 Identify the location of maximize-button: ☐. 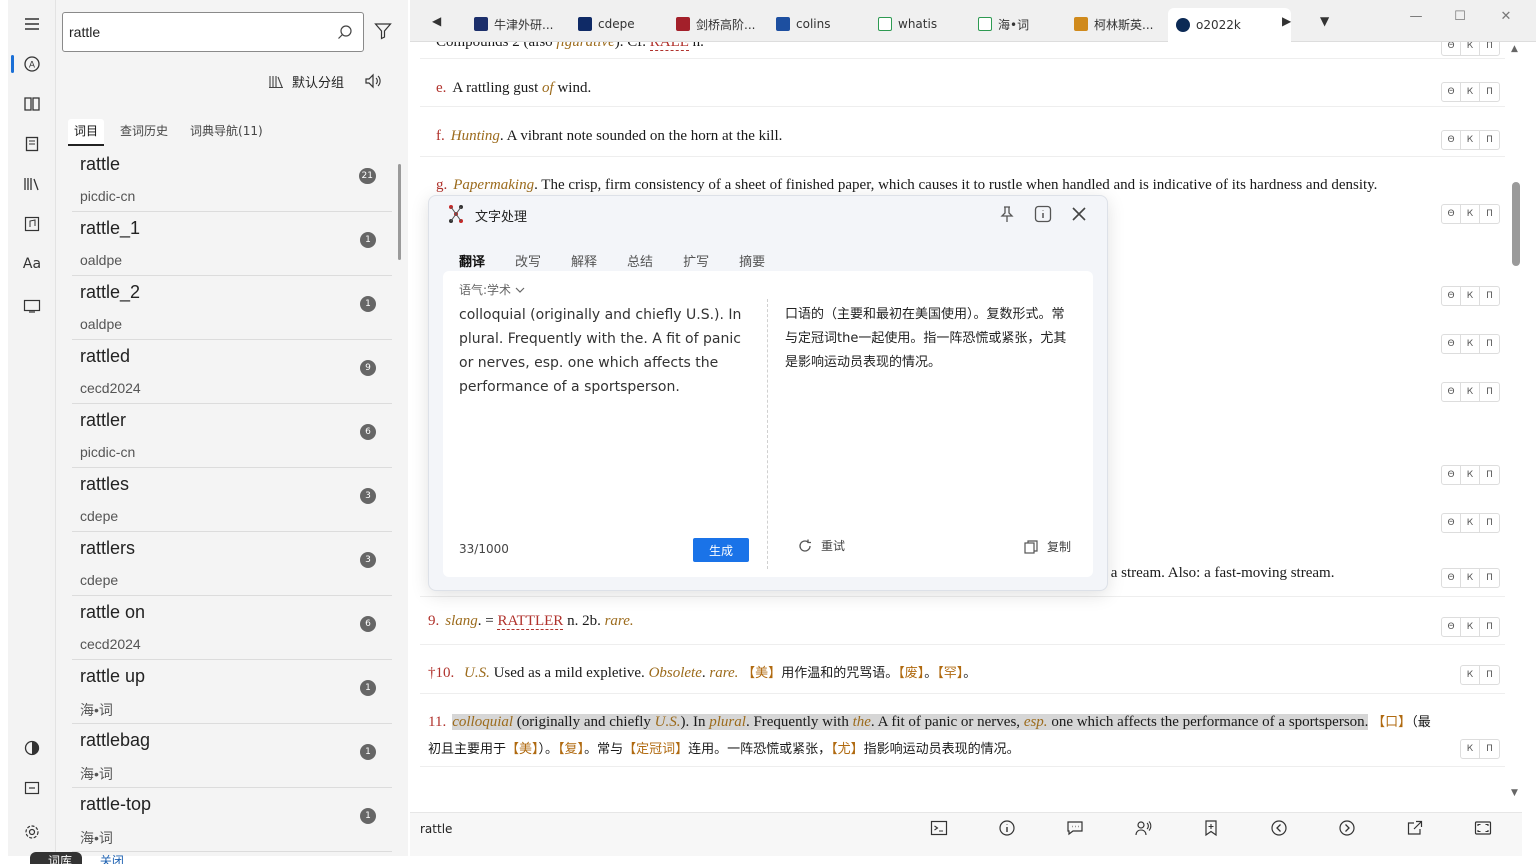
(1460, 16).